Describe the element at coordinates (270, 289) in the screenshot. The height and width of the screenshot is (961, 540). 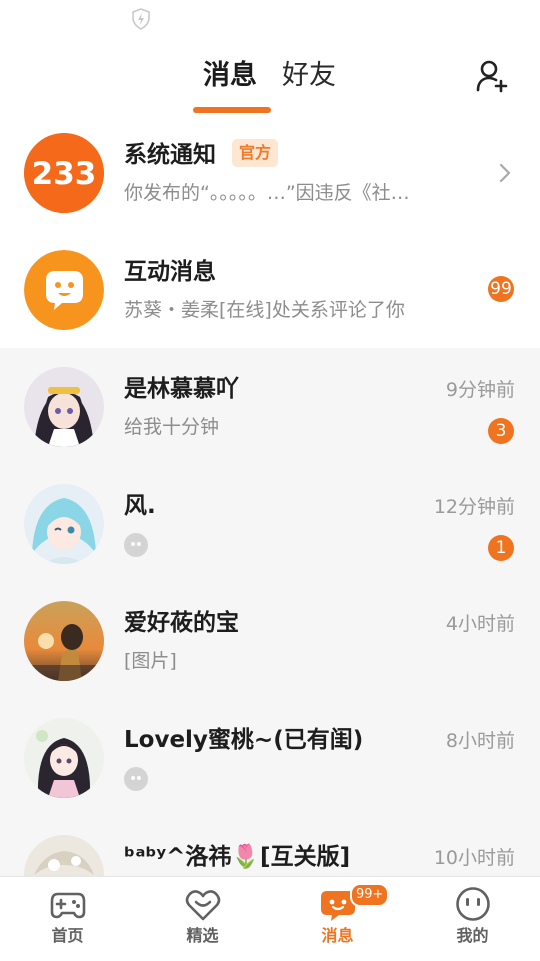
I see `conversation-interaction-messages: 互动消息 苏葵・姜柔[在线]处关系评论了你 99` at that location.